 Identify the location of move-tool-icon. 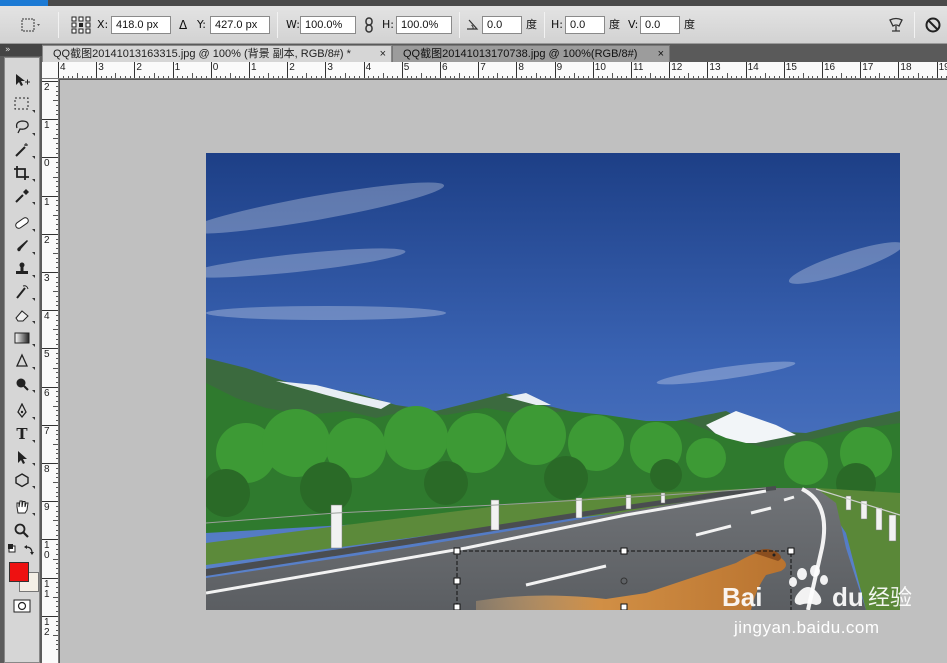
(22, 80).